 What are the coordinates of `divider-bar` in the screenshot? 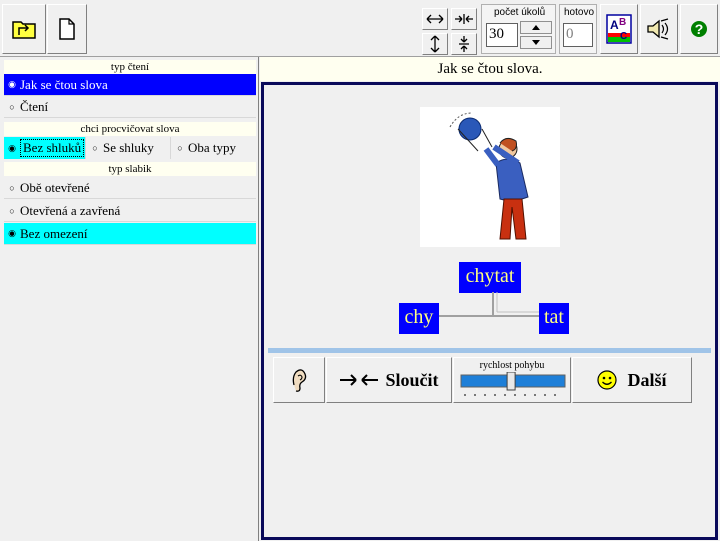 It's located at (489, 350).